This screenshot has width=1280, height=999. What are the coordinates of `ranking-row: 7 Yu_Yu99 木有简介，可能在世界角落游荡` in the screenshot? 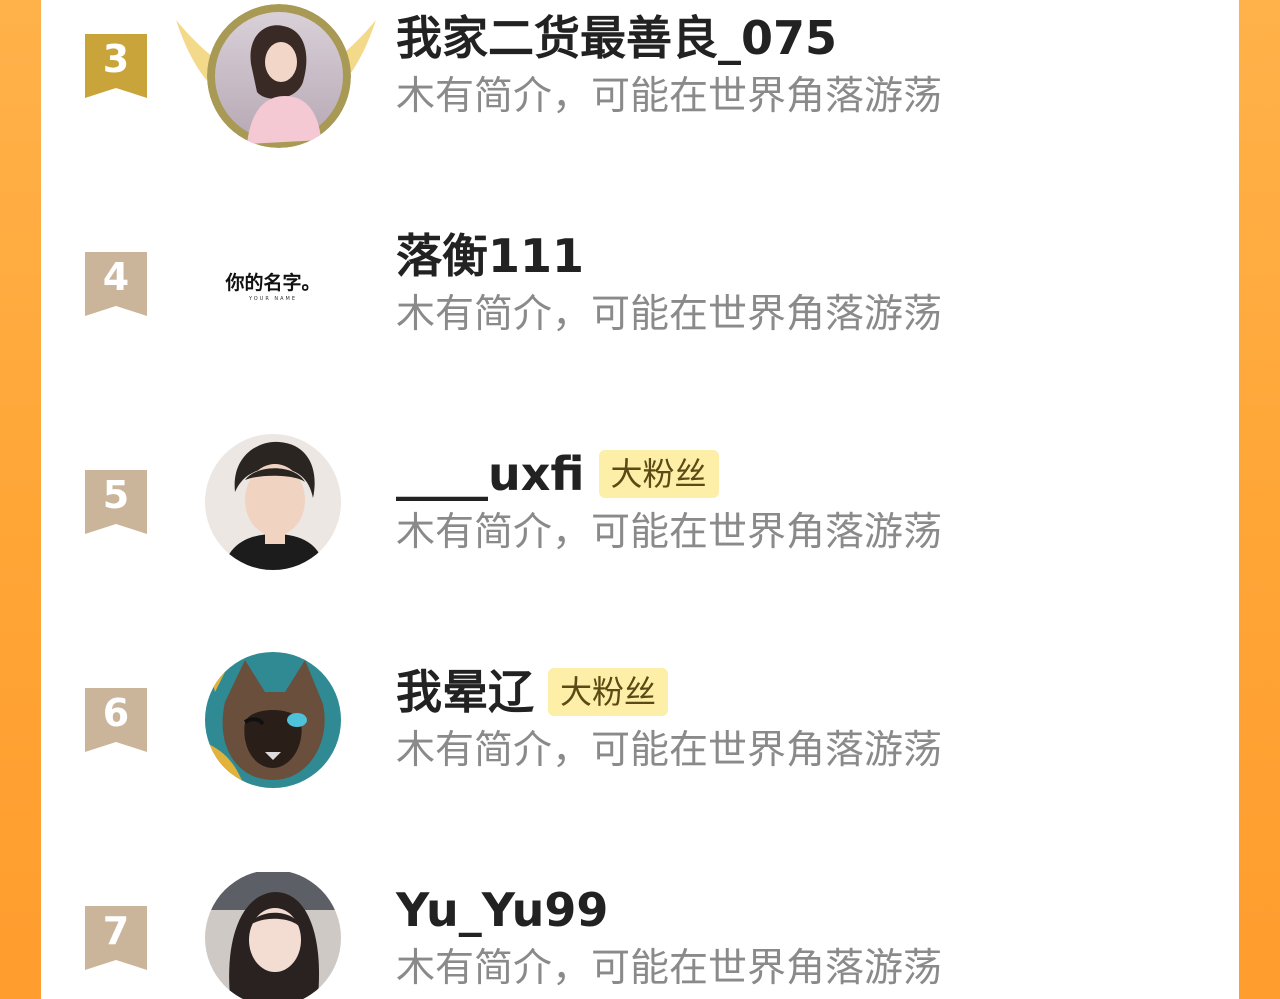 It's located at (640, 935).